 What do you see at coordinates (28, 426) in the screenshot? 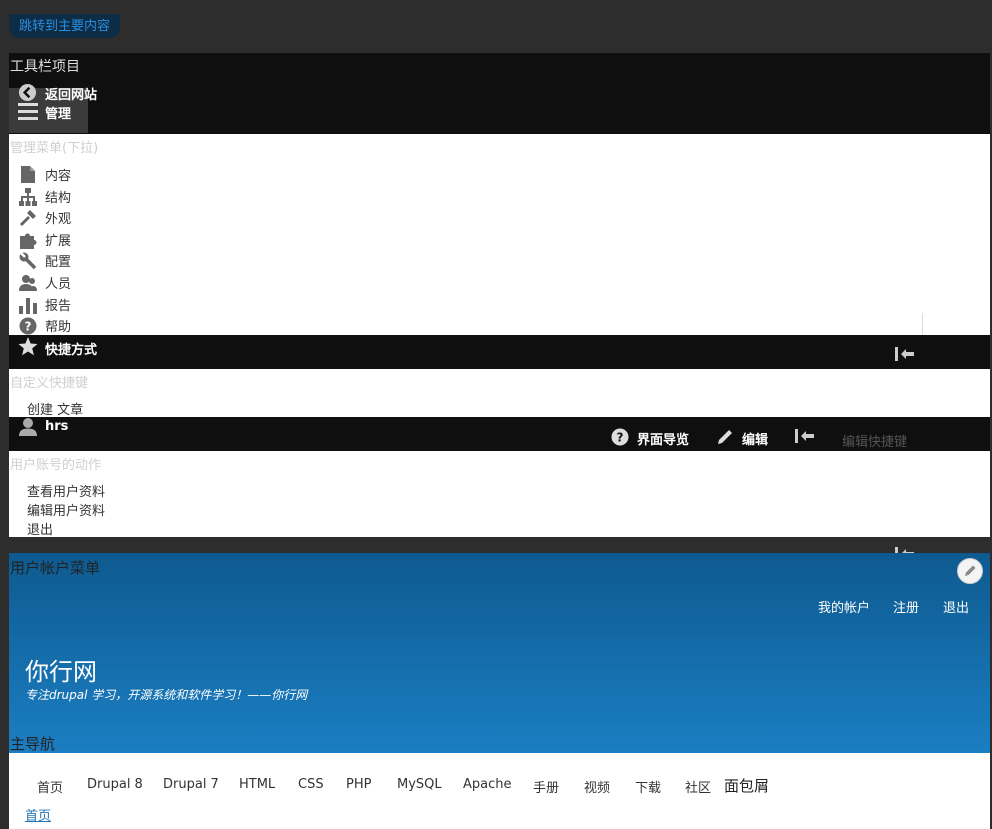
I see `user-icon` at bounding box center [28, 426].